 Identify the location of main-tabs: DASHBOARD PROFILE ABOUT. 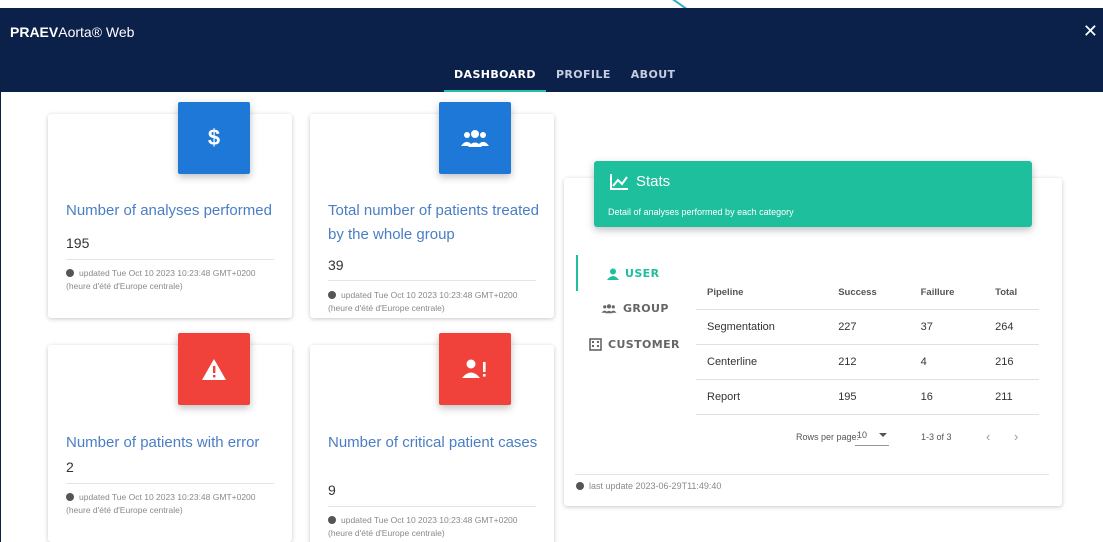
(564, 79).